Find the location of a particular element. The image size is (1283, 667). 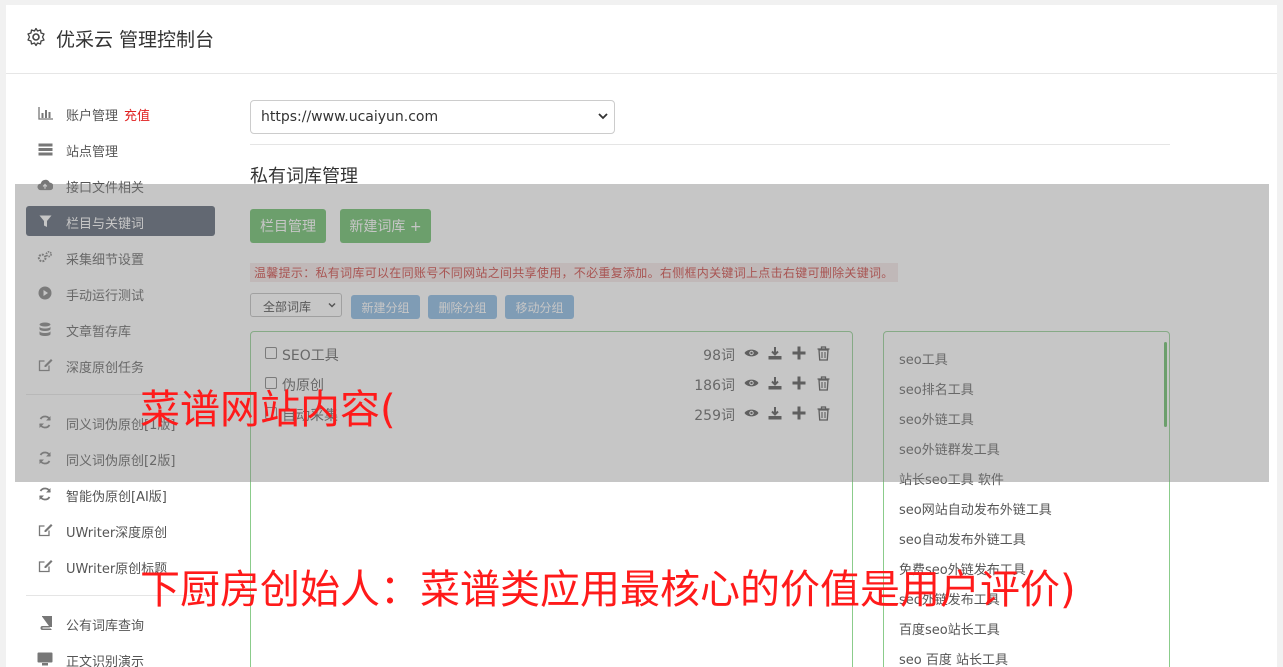

gear-icon is located at coordinates (36, 37).